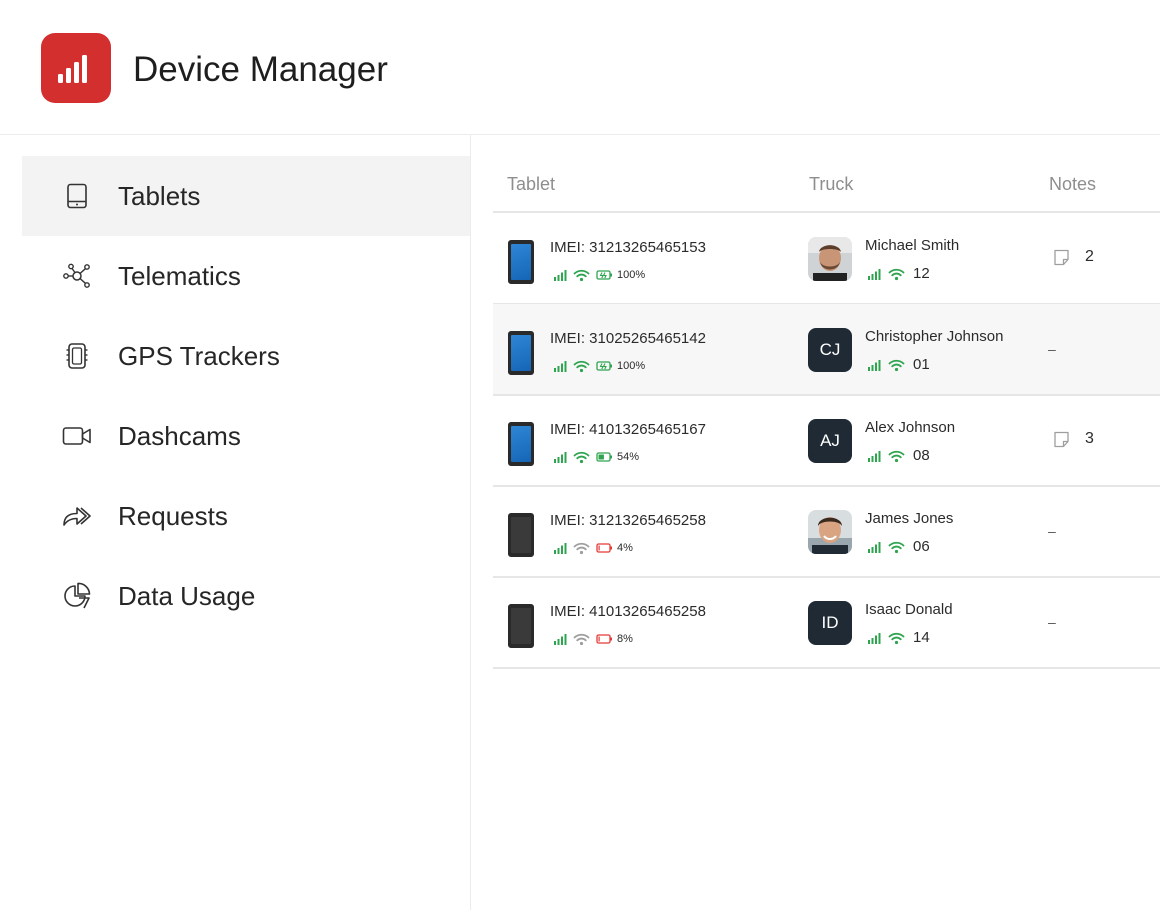 This screenshot has width=1160, height=910. Describe the element at coordinates (1089, 439) in the screenshot. I see `notes-count: 3` at that location.